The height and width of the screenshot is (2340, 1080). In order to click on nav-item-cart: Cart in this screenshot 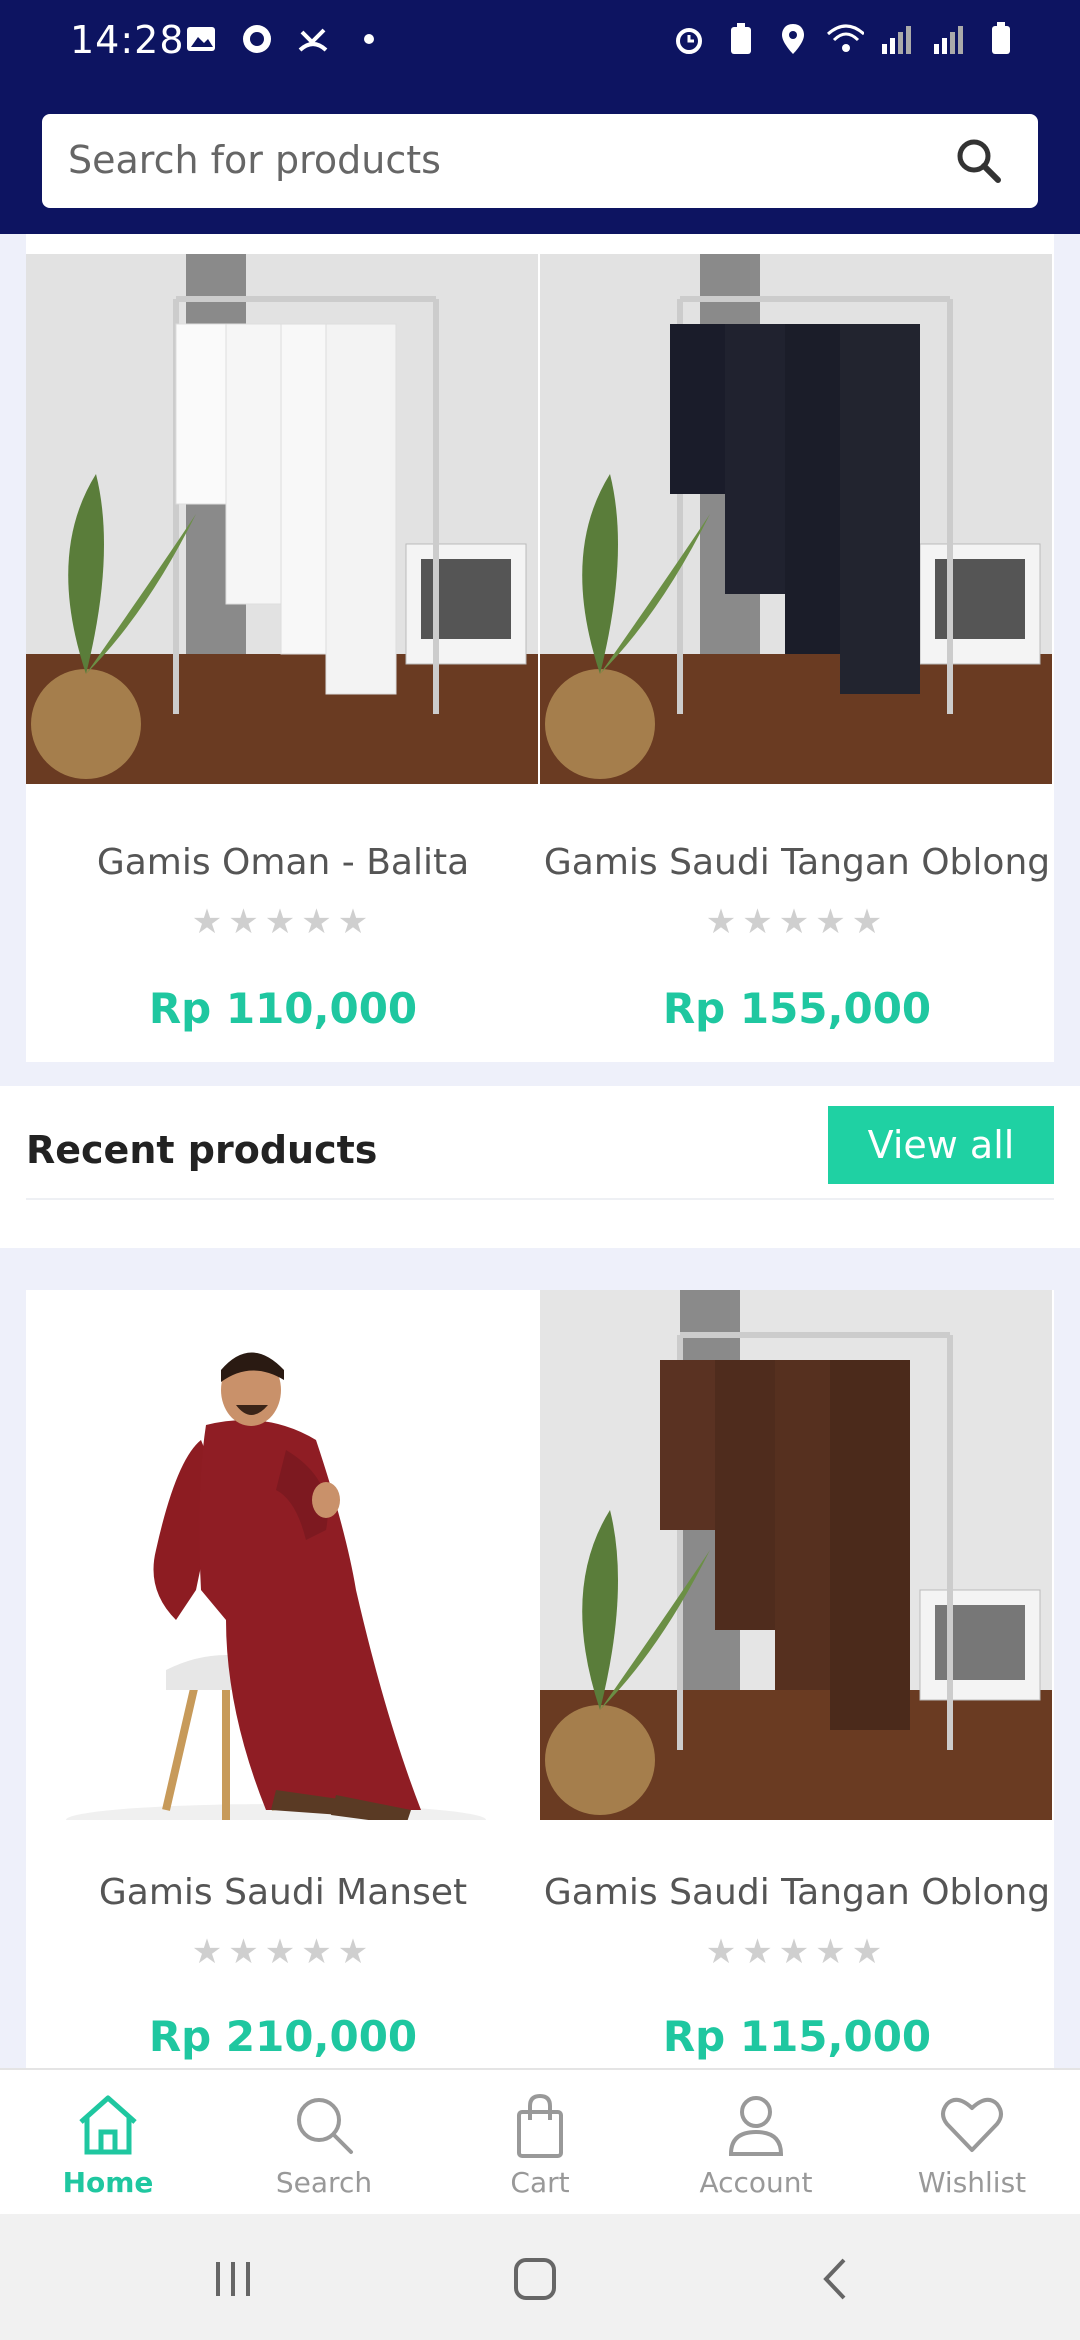, I will do `click(540, 2142)`.